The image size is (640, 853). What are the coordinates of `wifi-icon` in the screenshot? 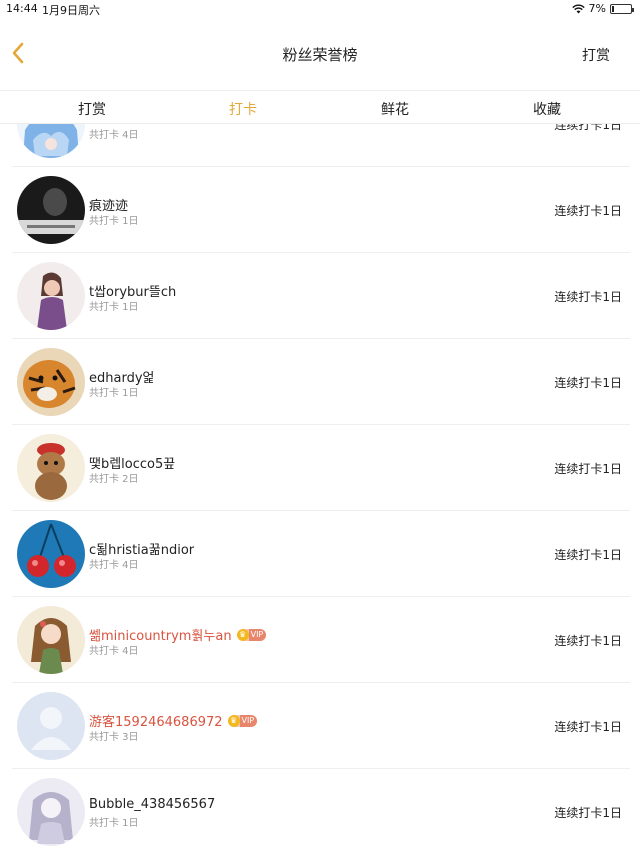 It's located at (578, 8).